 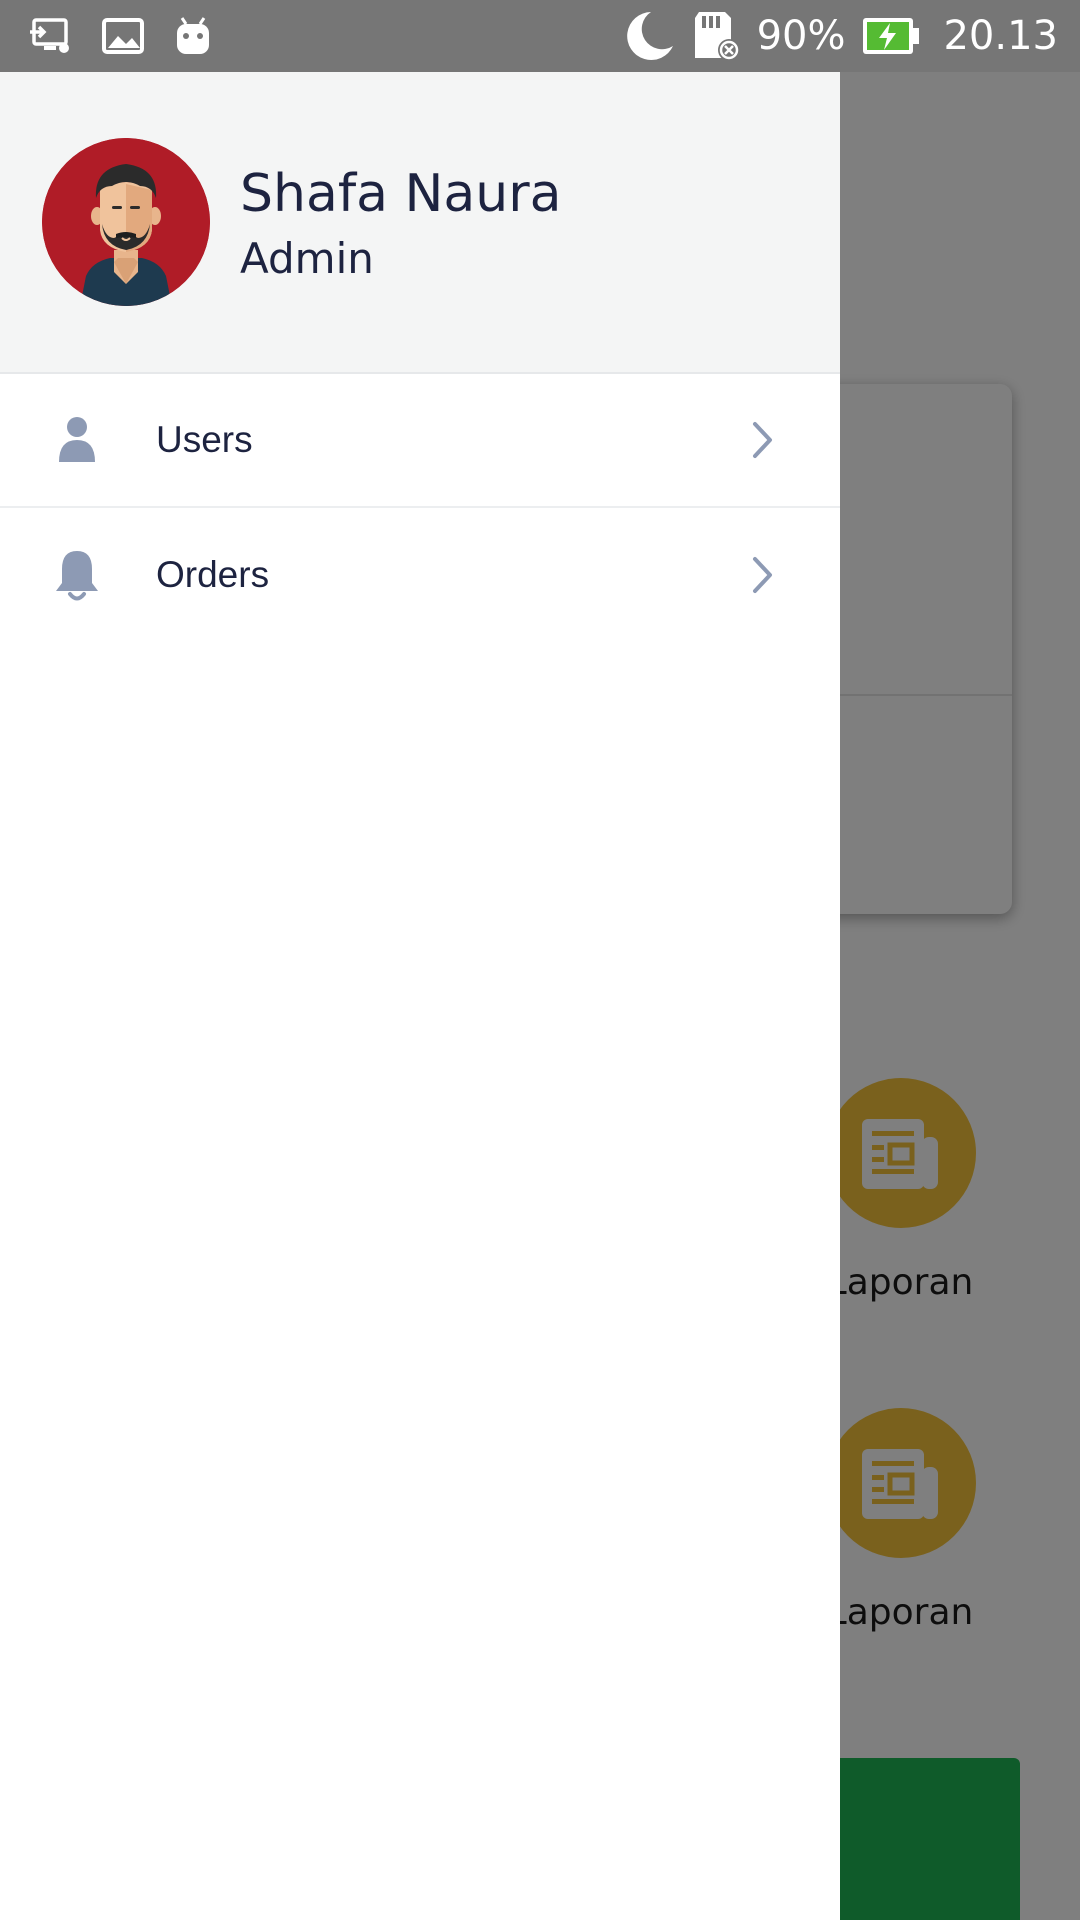 I want to click on image-icon, so click(x=123, y=36).